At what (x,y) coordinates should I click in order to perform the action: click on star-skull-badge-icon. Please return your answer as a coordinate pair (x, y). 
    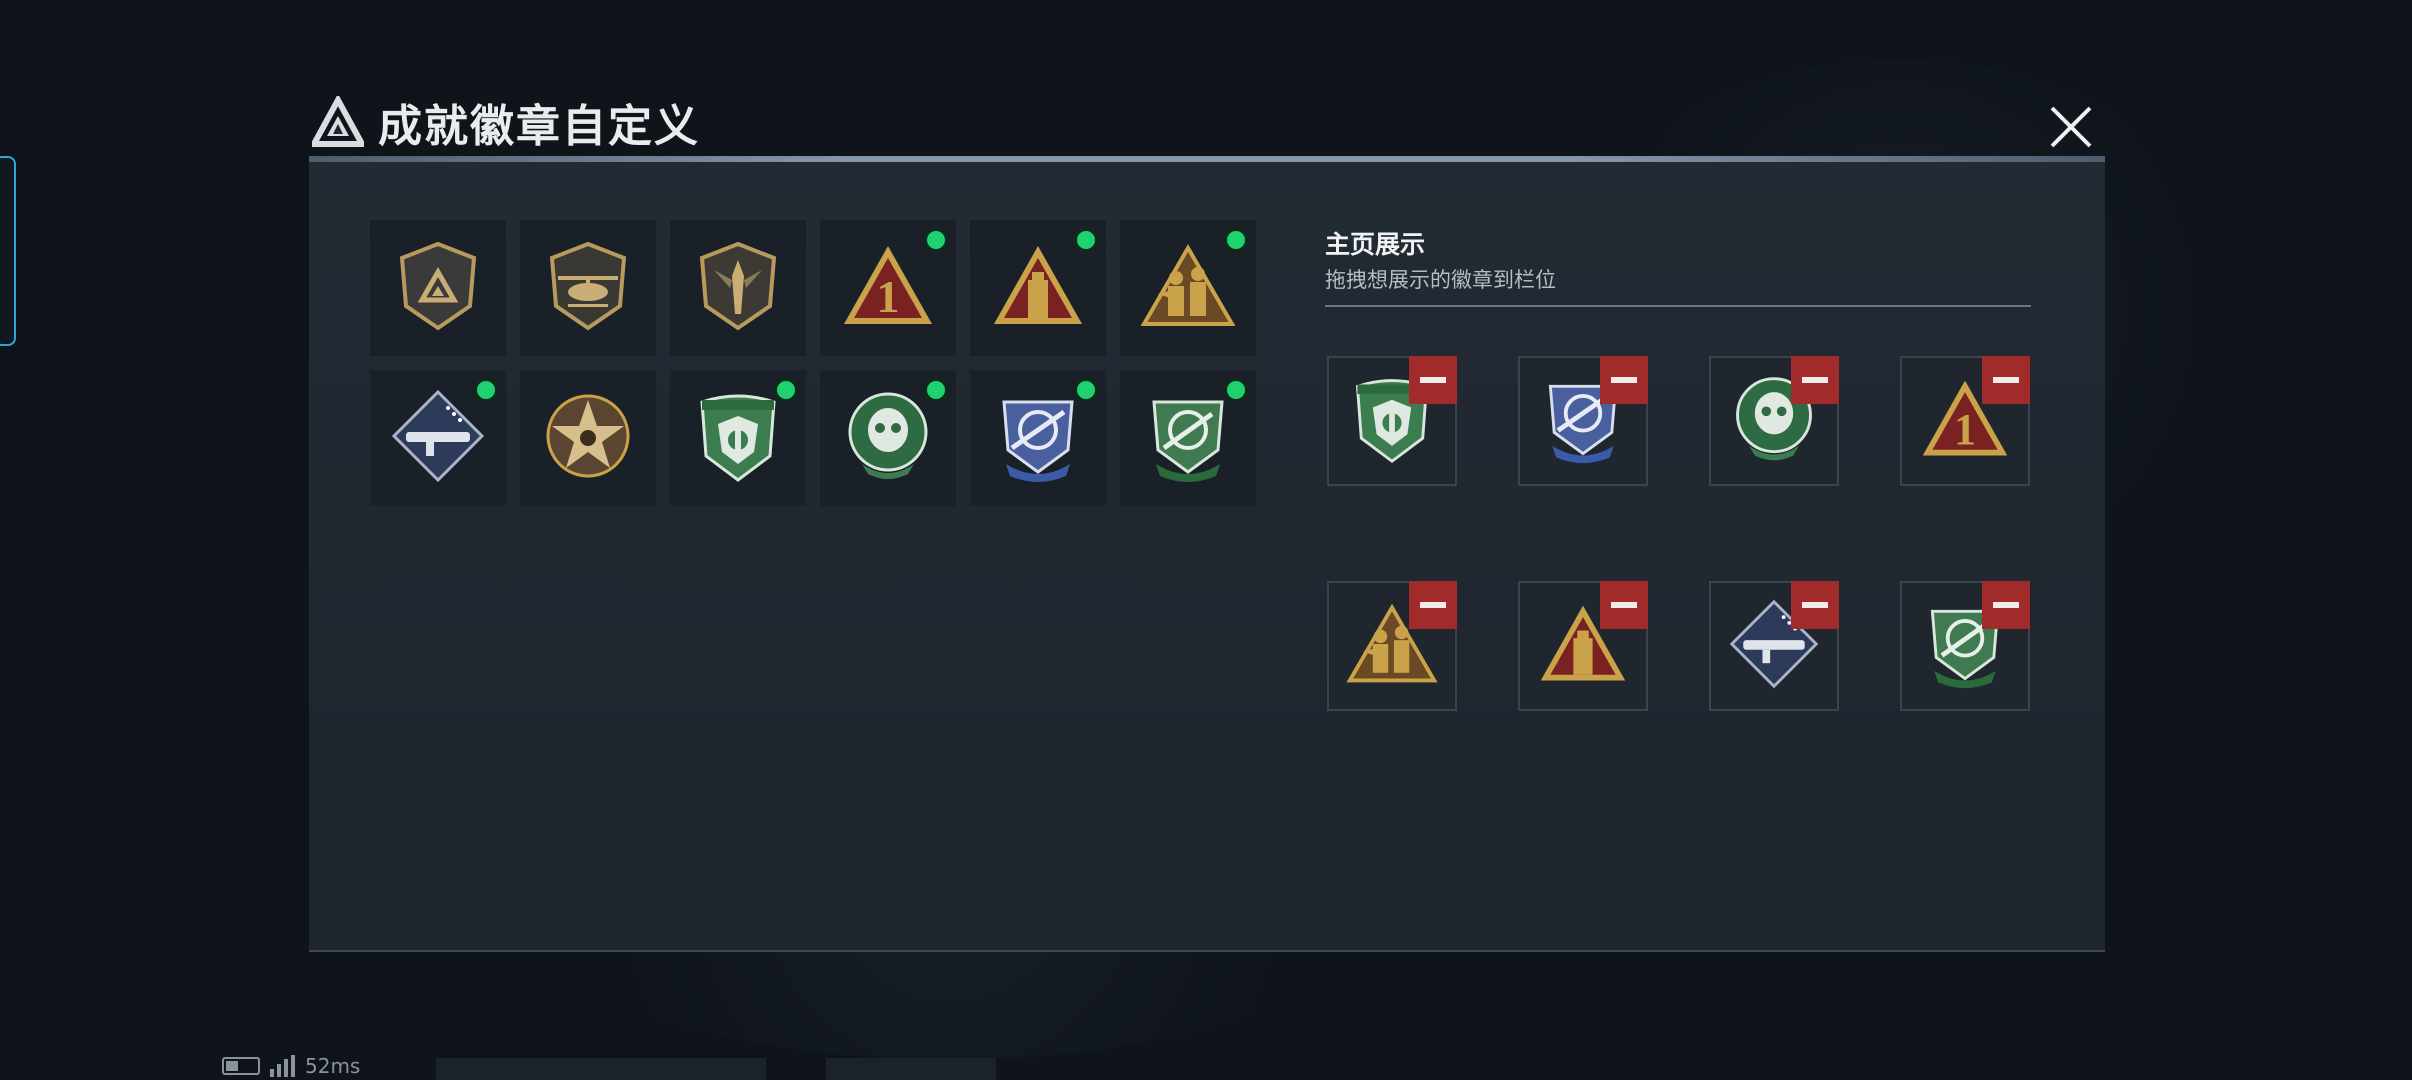
    Looking at the image, I should click on (588, 438).